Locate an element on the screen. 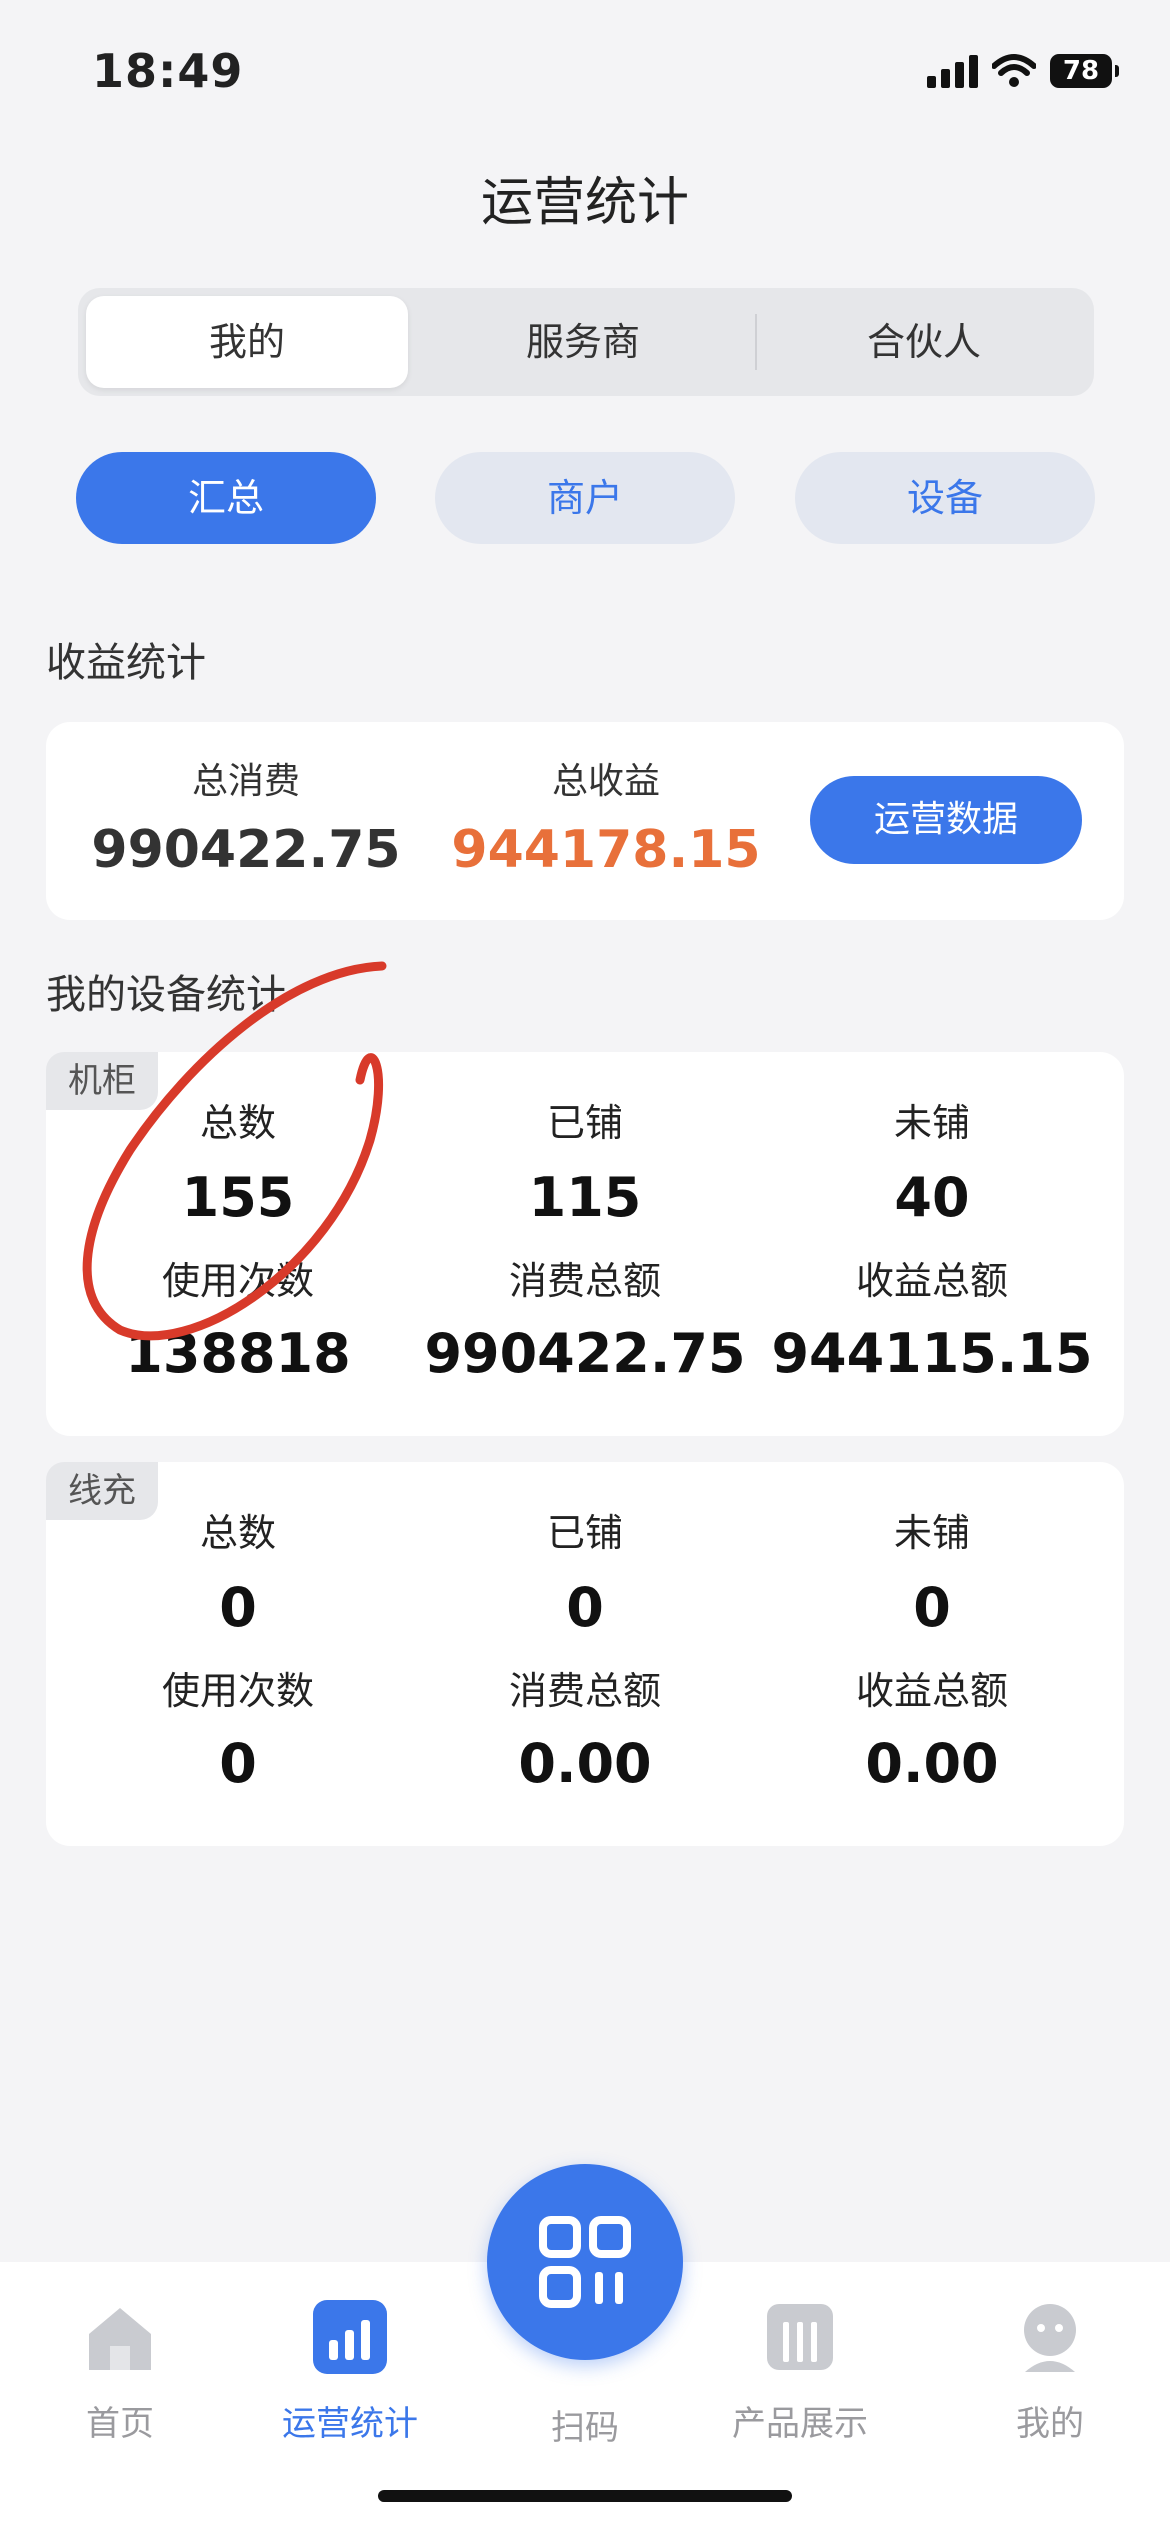 The height and width of the screenshot is (2532, 1170). cable-total-label: 总数 is located at coordinates (237, 1533).